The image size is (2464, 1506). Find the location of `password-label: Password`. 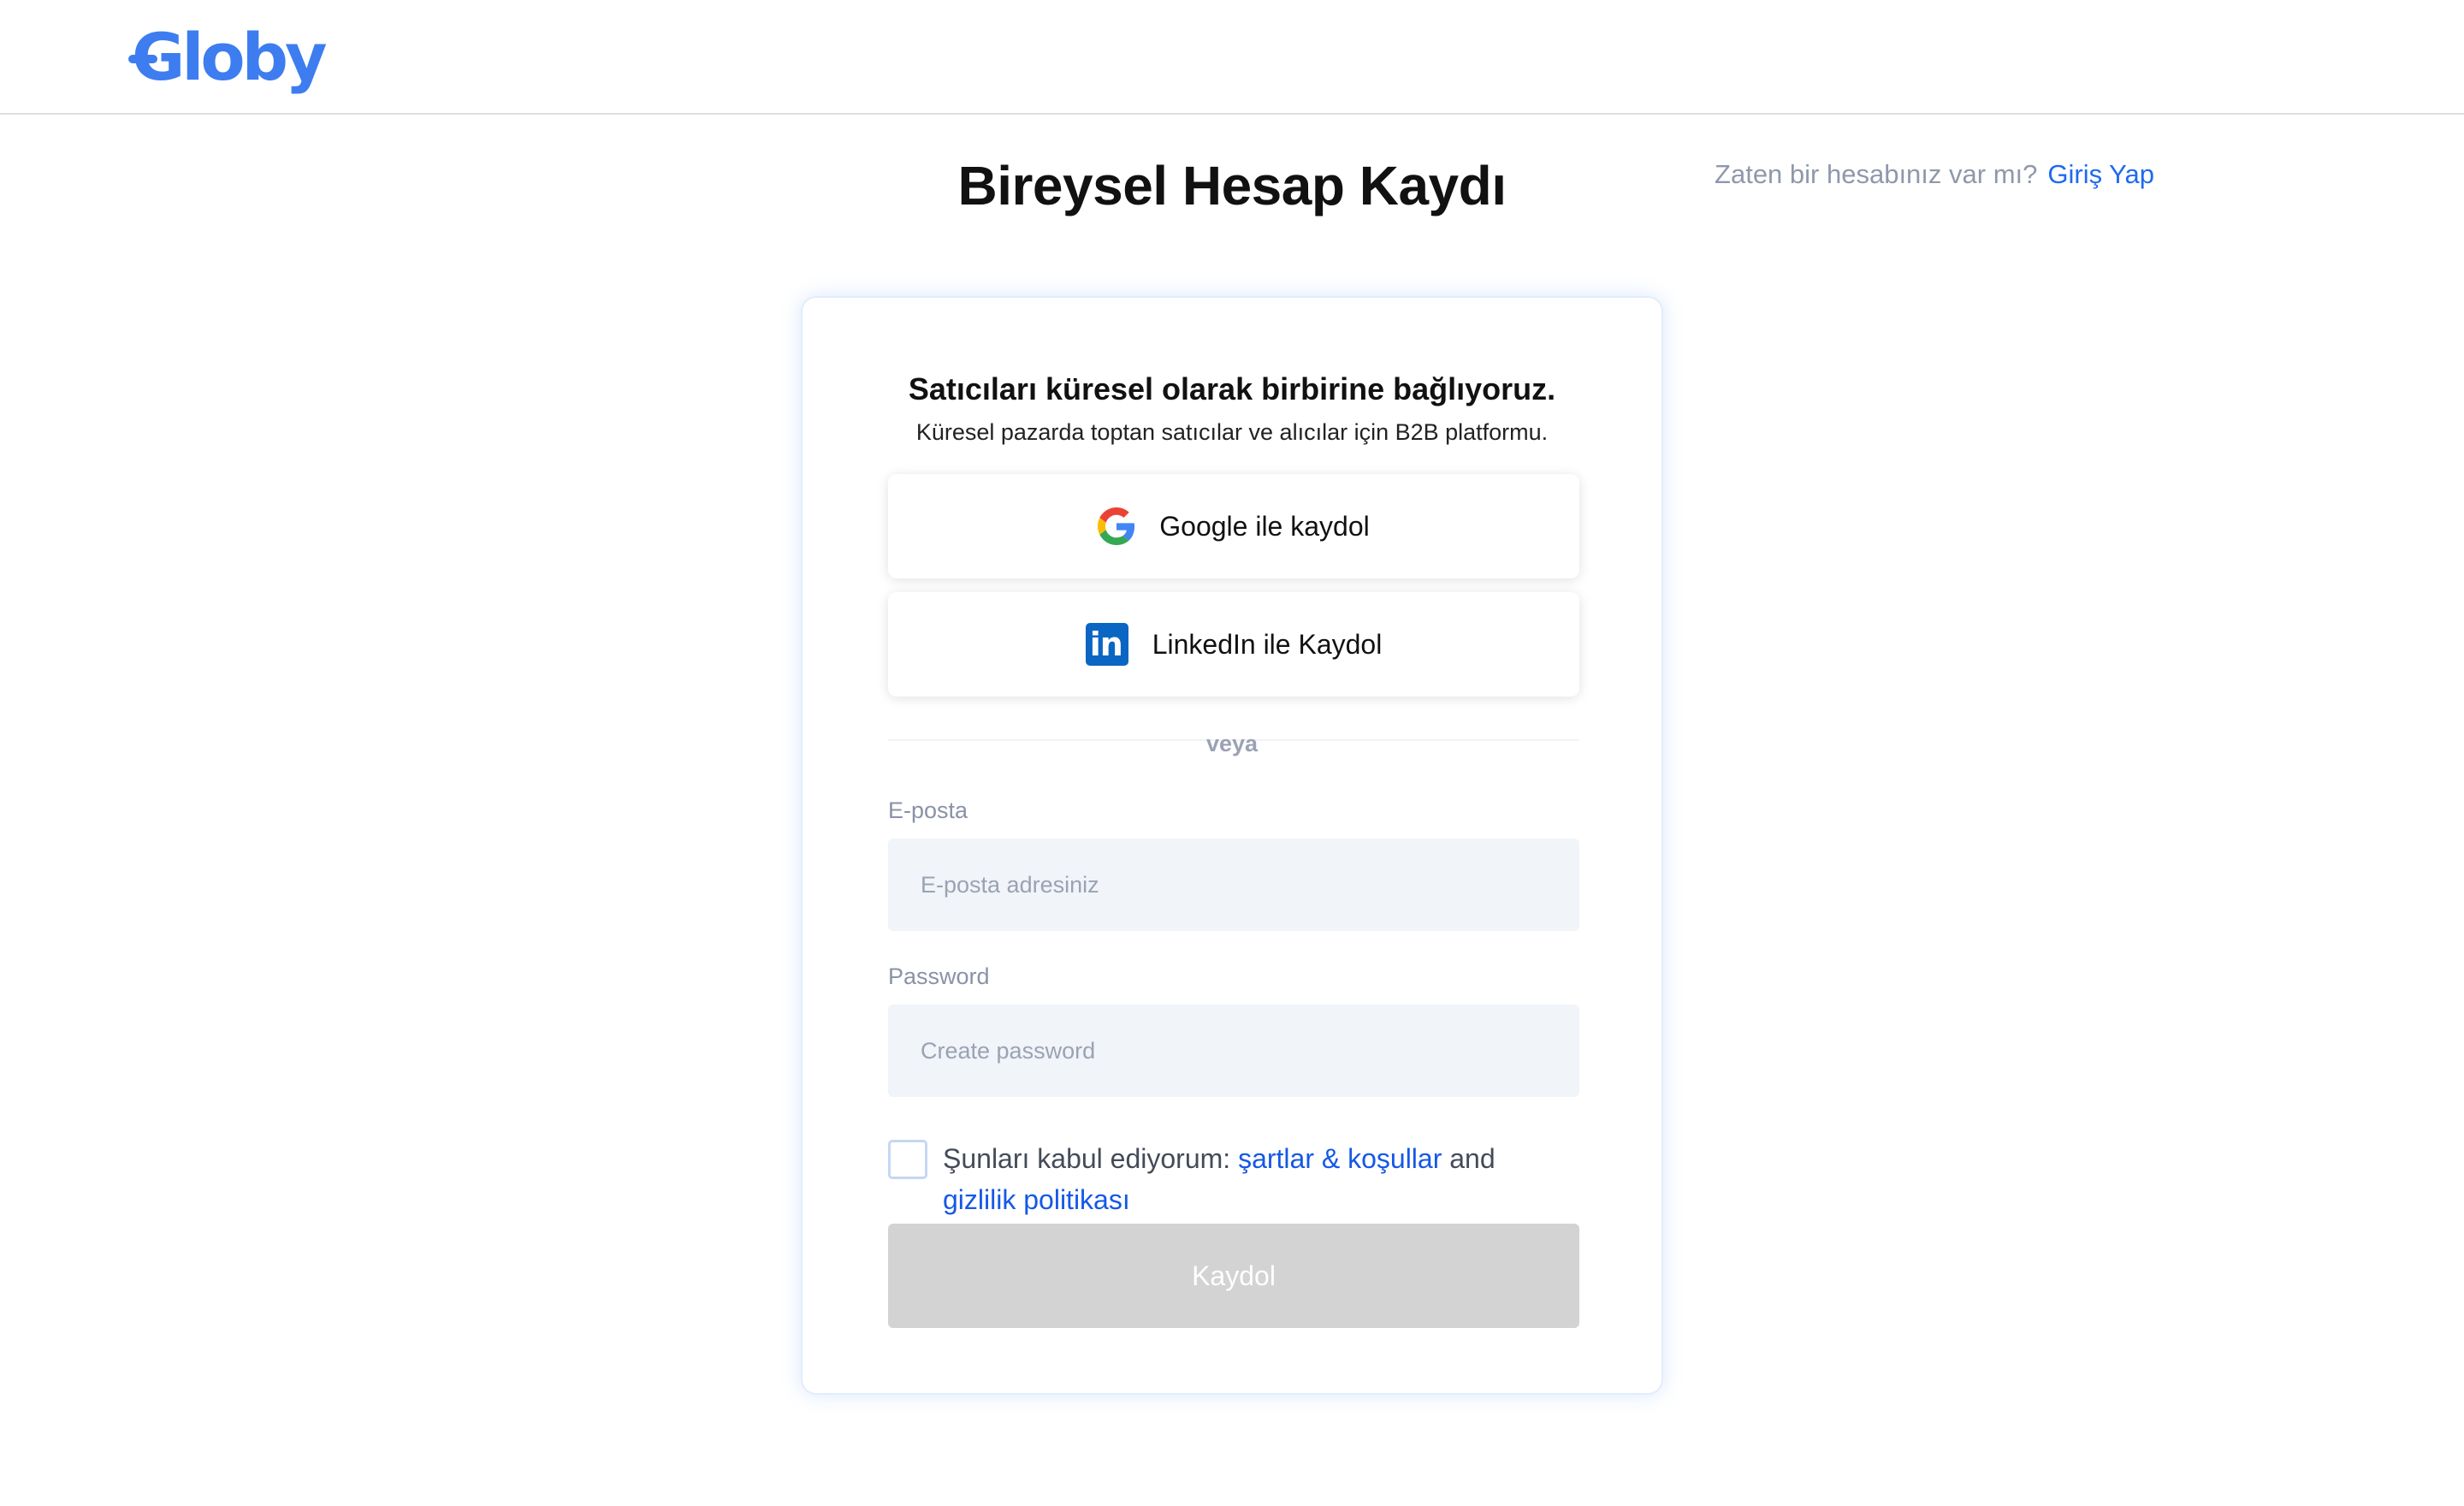

password-label: Password is located at coordinates (939, 976).